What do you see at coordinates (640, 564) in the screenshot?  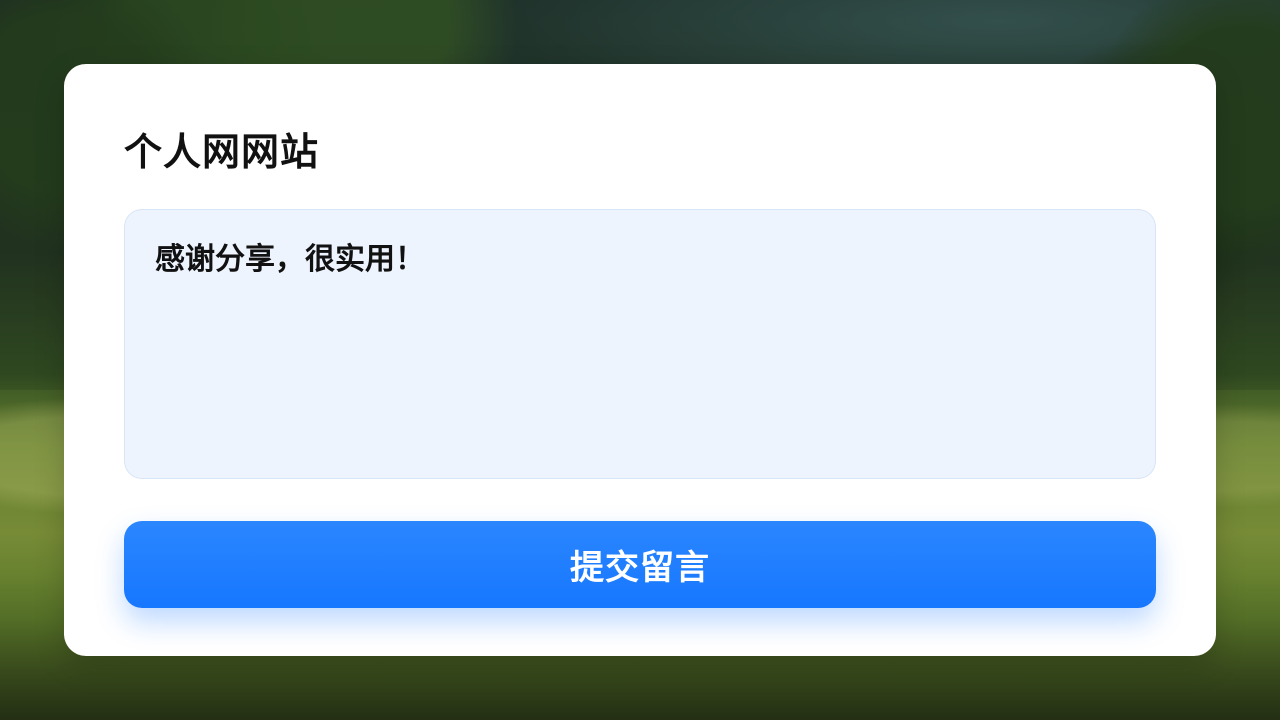 I see `submit-comment-button: 提交留言` at bounding box center [640, 564].